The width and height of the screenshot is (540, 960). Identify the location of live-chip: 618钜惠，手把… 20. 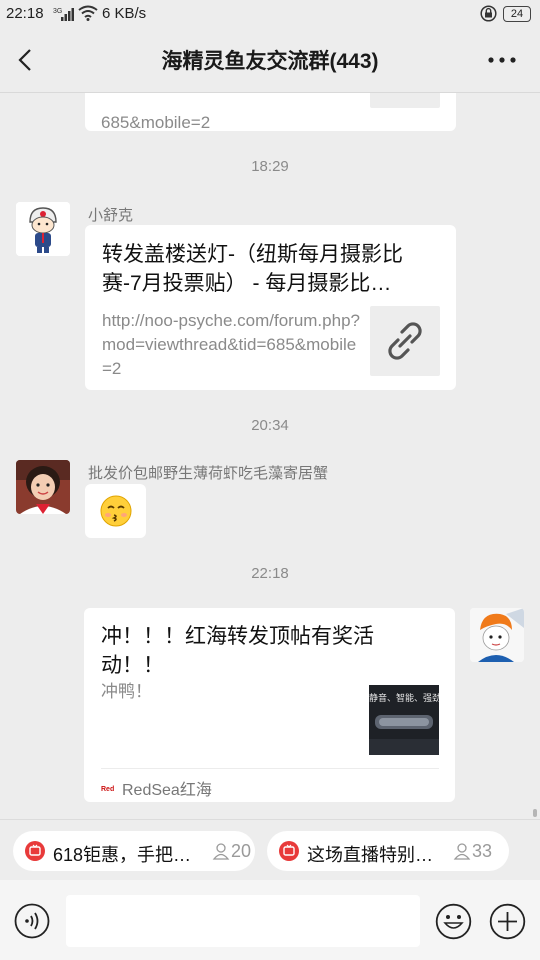
(134, 851).